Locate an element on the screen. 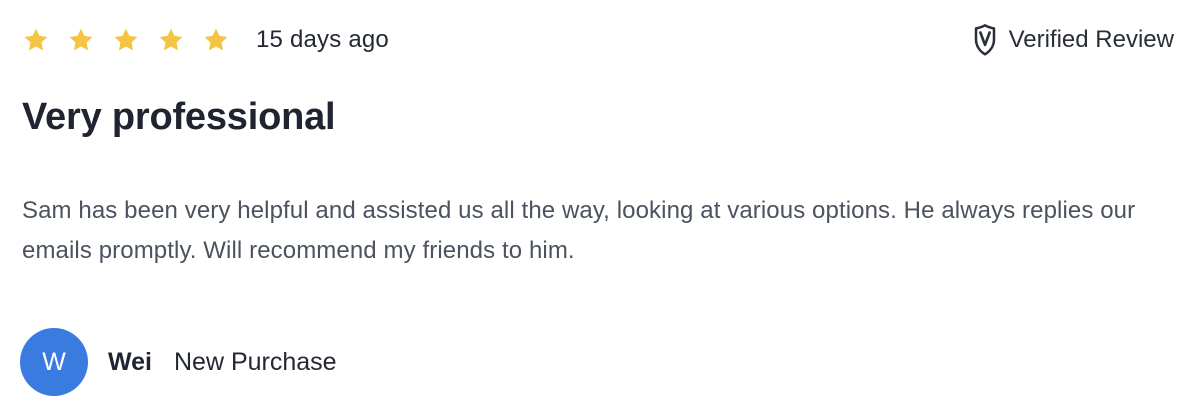 This screenshot has width=1200, height=405. reviewer-info: W Wei New Purchase is located at coordinates (178, 362).